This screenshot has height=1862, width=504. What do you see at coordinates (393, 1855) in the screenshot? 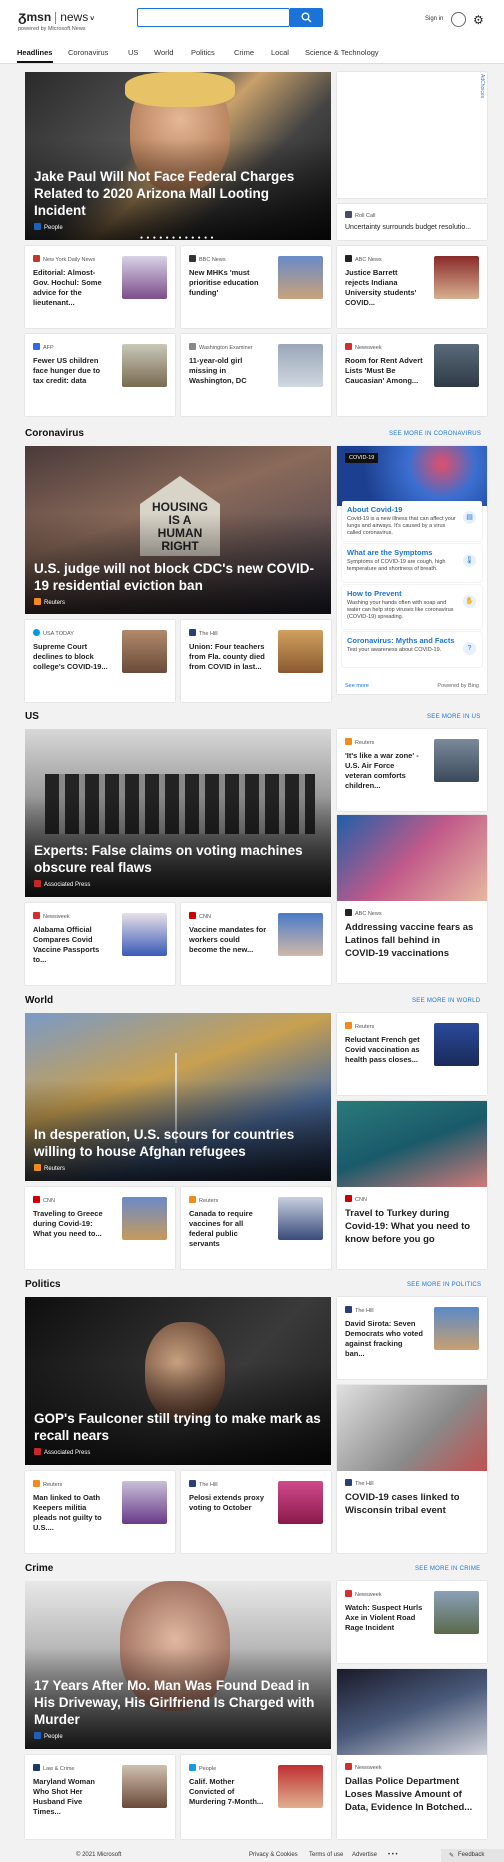
I see `more-links-icon: • • •` at bounding box center [393, 1855].